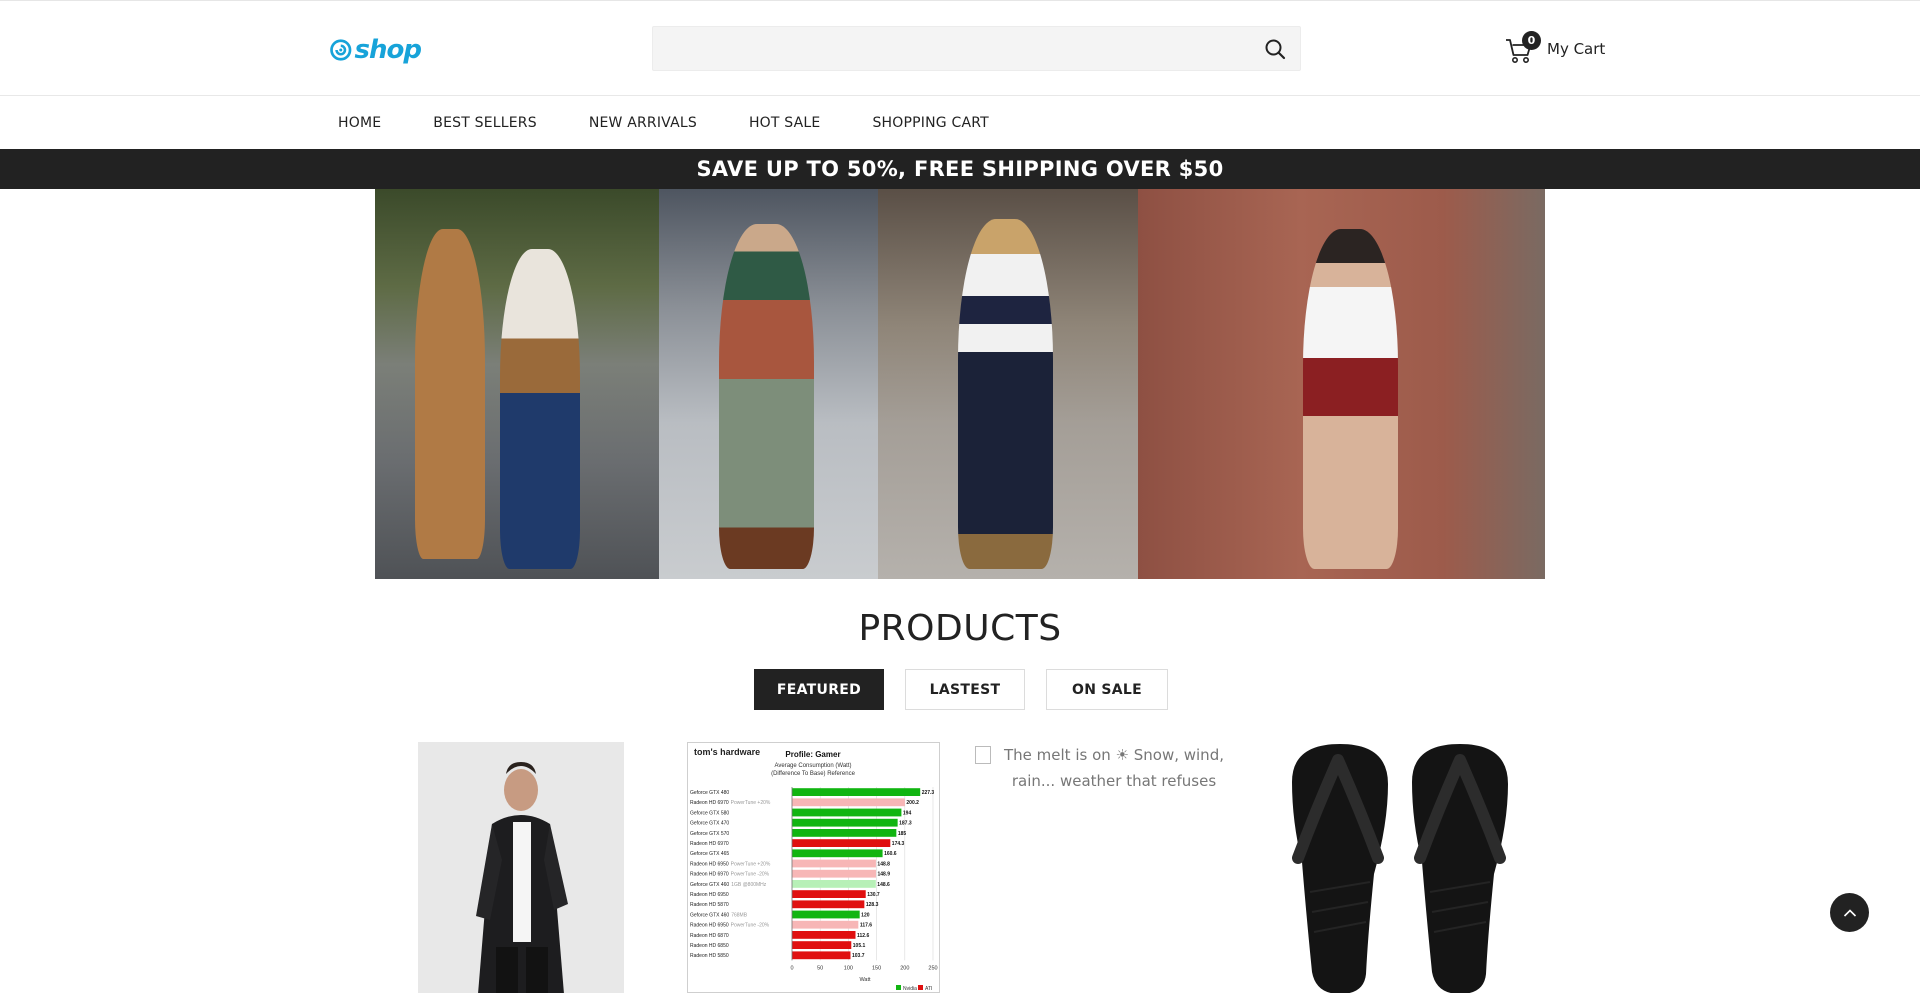  What do you see at coordinates (904, 968) in the screenshot?
I see `chart-tick-label: 200` at bounding box center [904, 968].